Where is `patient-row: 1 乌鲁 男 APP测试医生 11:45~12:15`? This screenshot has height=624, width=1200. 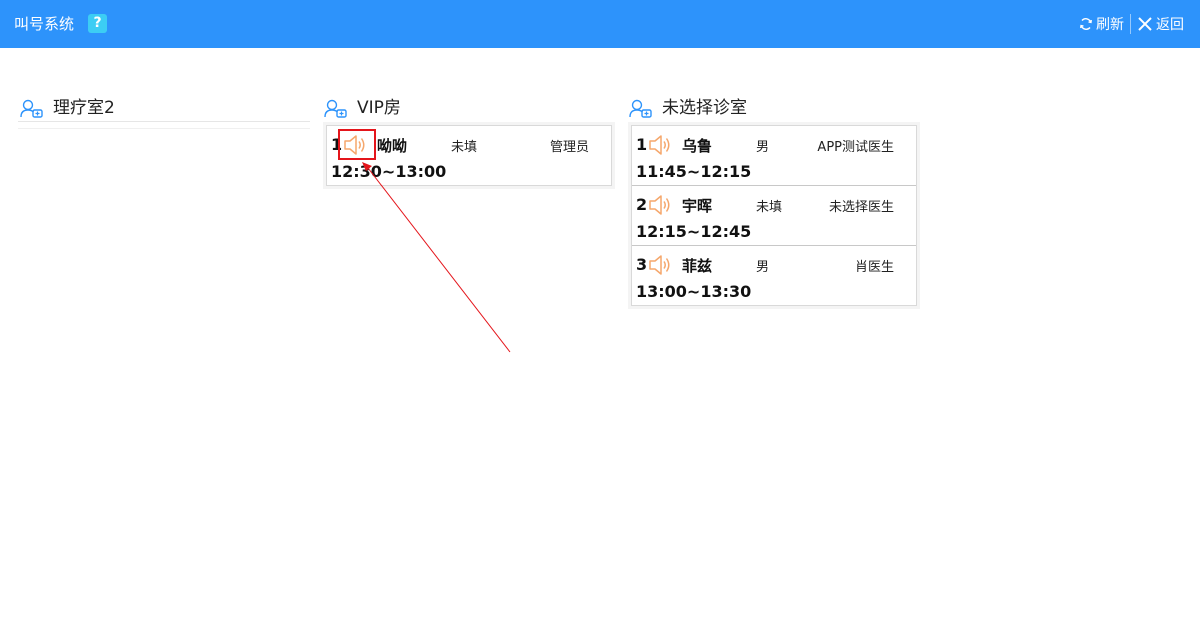
patient-row: 1 乌鲁 男 APP测试医生 11:45~12:15 is located at coordinates (774, 156).